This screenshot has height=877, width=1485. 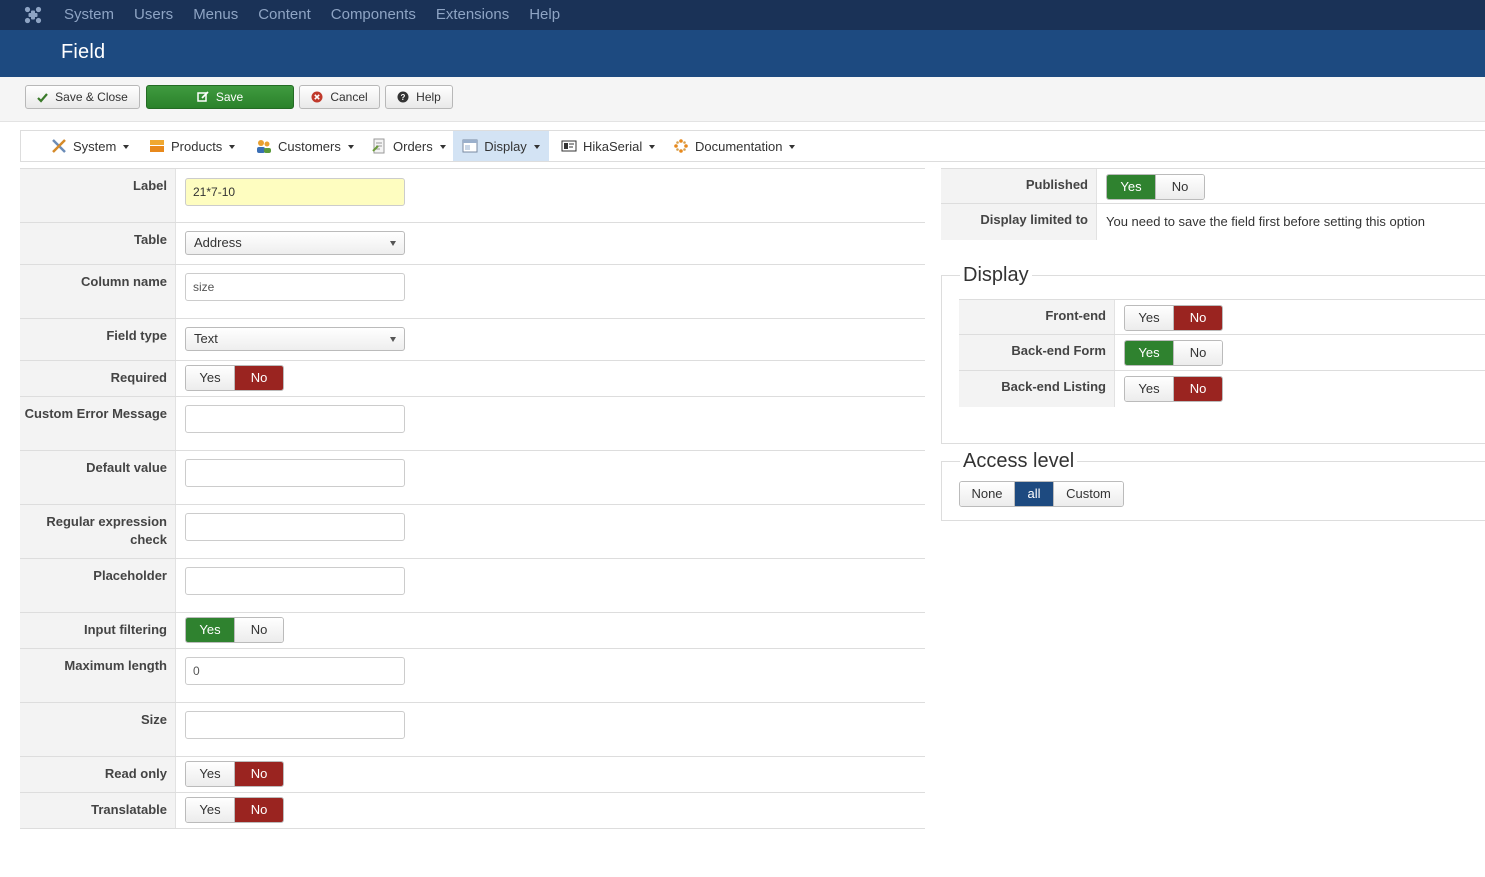 What do you see at coordinates (472, 631) in the screenshot?
I see `row-input-filtering: Input filtering Yes No` at bounding box center [472, 631].